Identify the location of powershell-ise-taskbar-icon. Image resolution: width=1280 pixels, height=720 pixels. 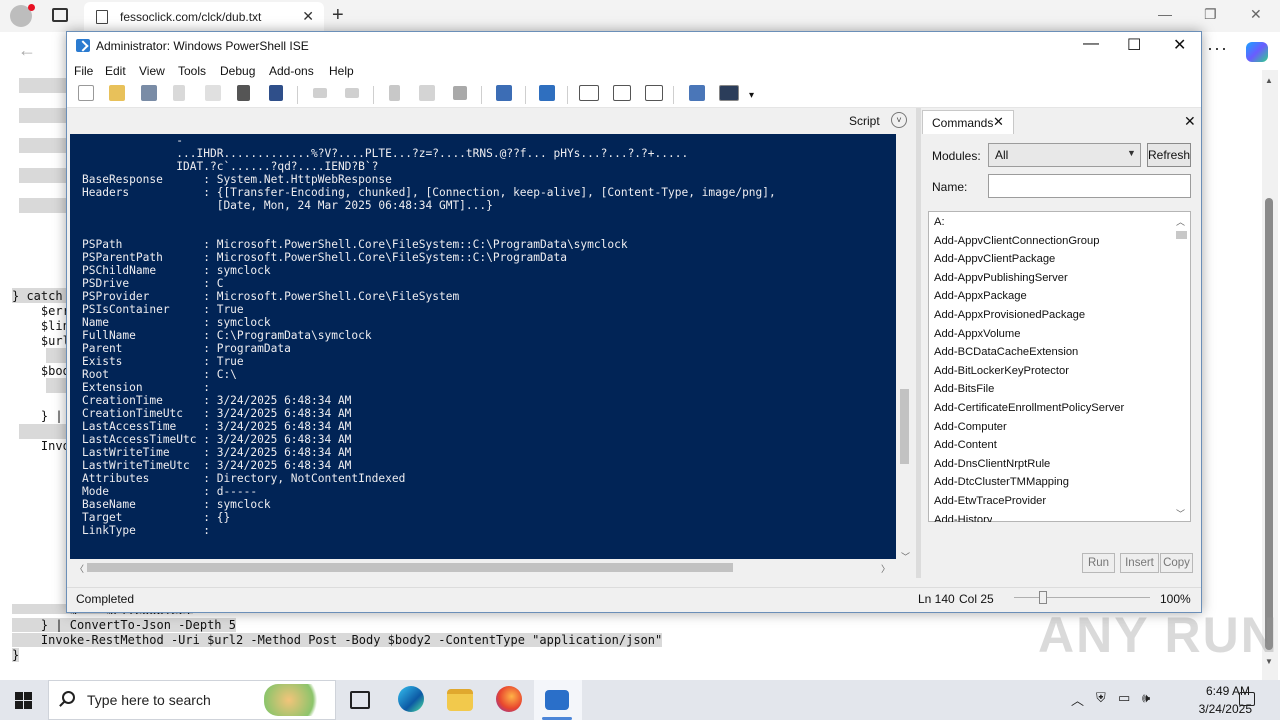
(557, 700).